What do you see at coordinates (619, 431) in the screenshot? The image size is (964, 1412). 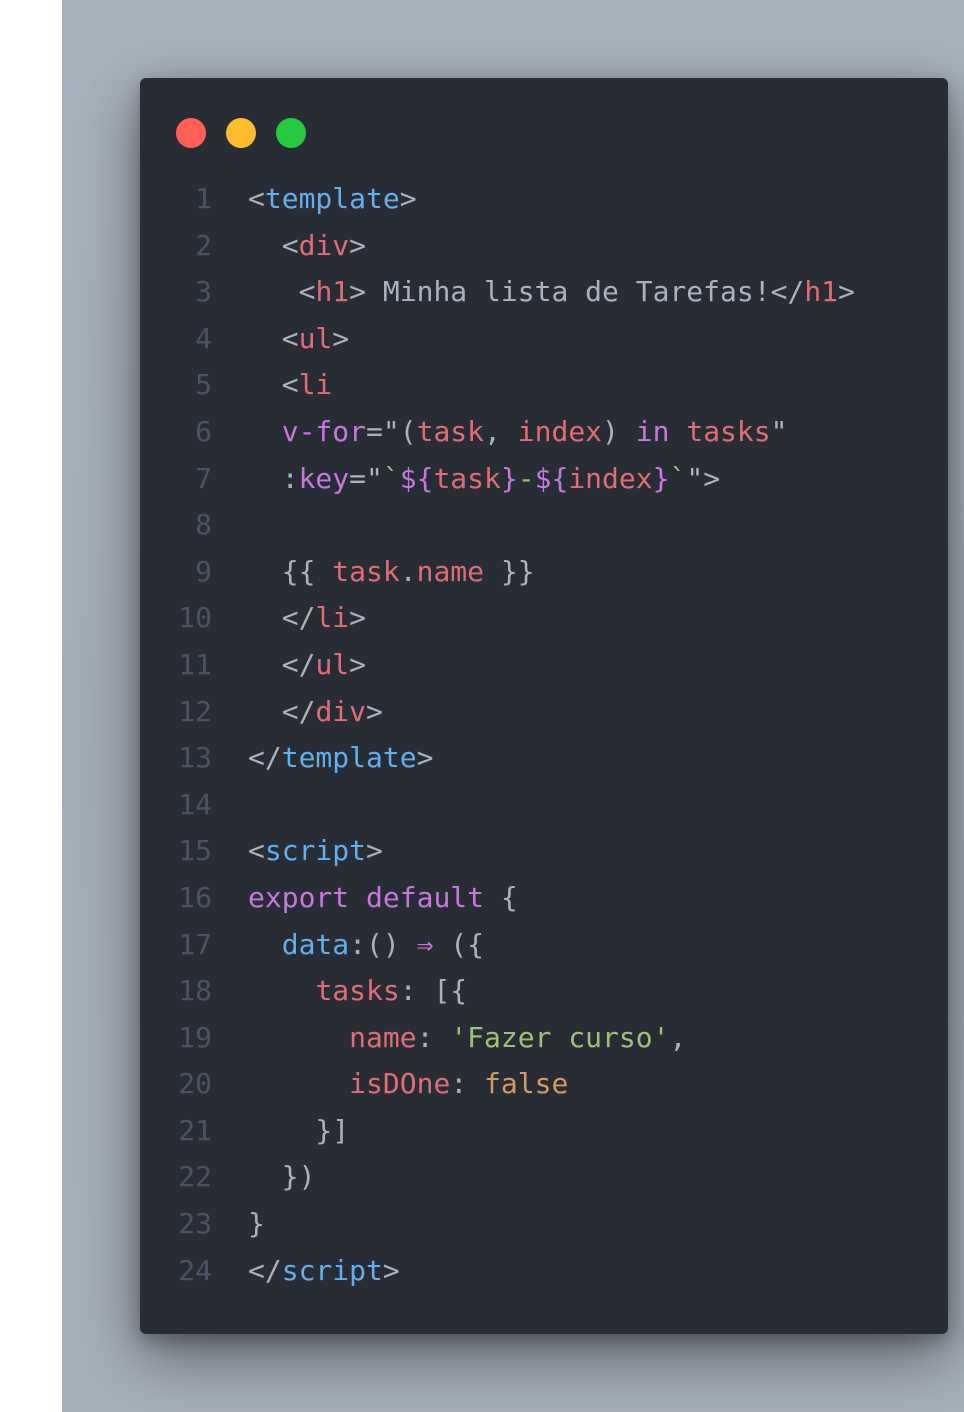 I see `code-token: )` at bounding box center [619, 431].